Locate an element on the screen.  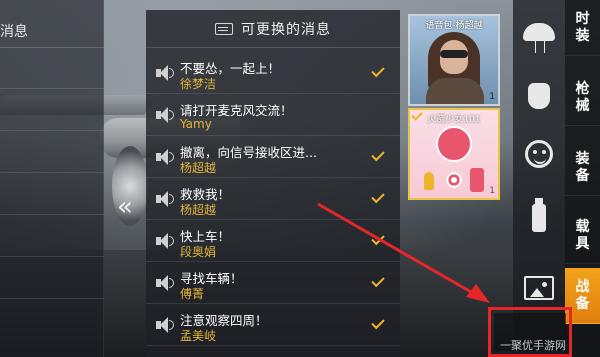
message-author: 孟美岐 is located at coordinates (198, 336).